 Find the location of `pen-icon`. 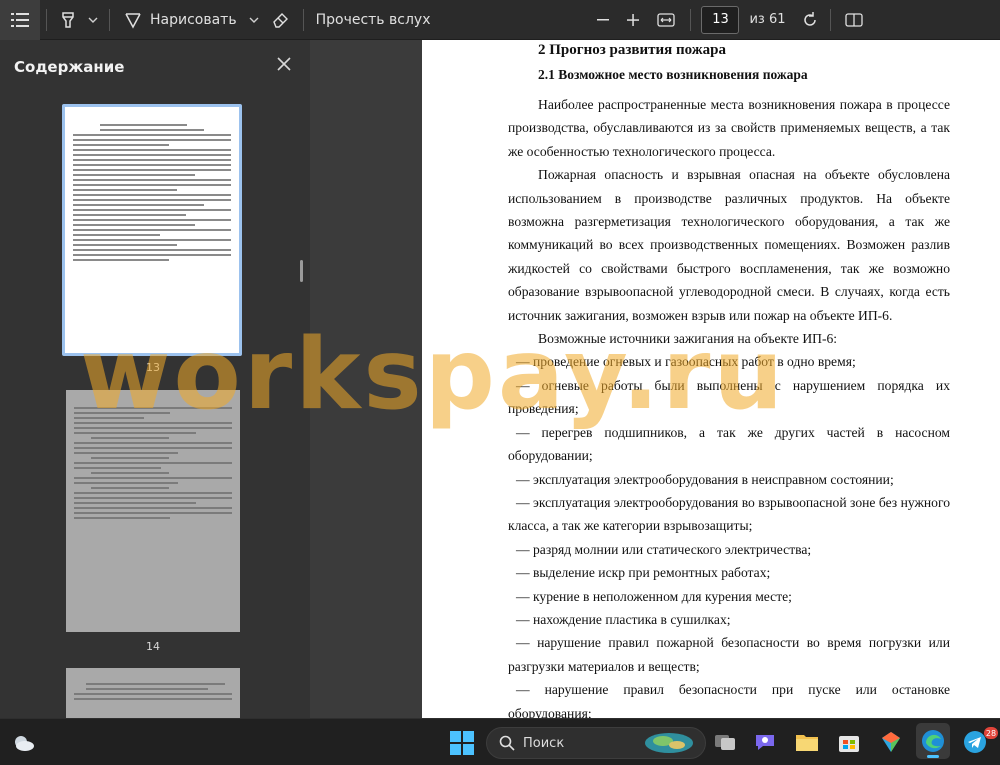

pen-icon is located at coordinates (133, 20).